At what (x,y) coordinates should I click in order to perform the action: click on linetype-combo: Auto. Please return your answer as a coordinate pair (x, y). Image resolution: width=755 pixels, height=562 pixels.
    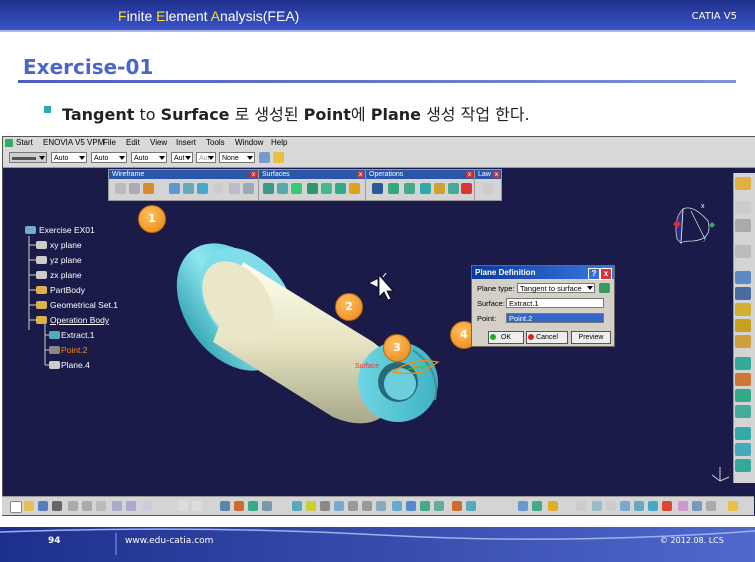
    Looking at the image, I should click on (69, 157).